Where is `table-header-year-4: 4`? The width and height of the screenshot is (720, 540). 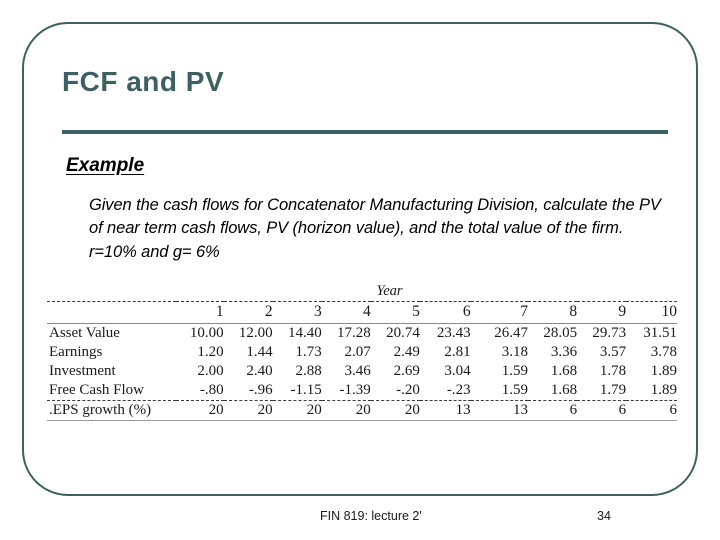 table-header-year-4: 4 is located at coordinates (346, 312).